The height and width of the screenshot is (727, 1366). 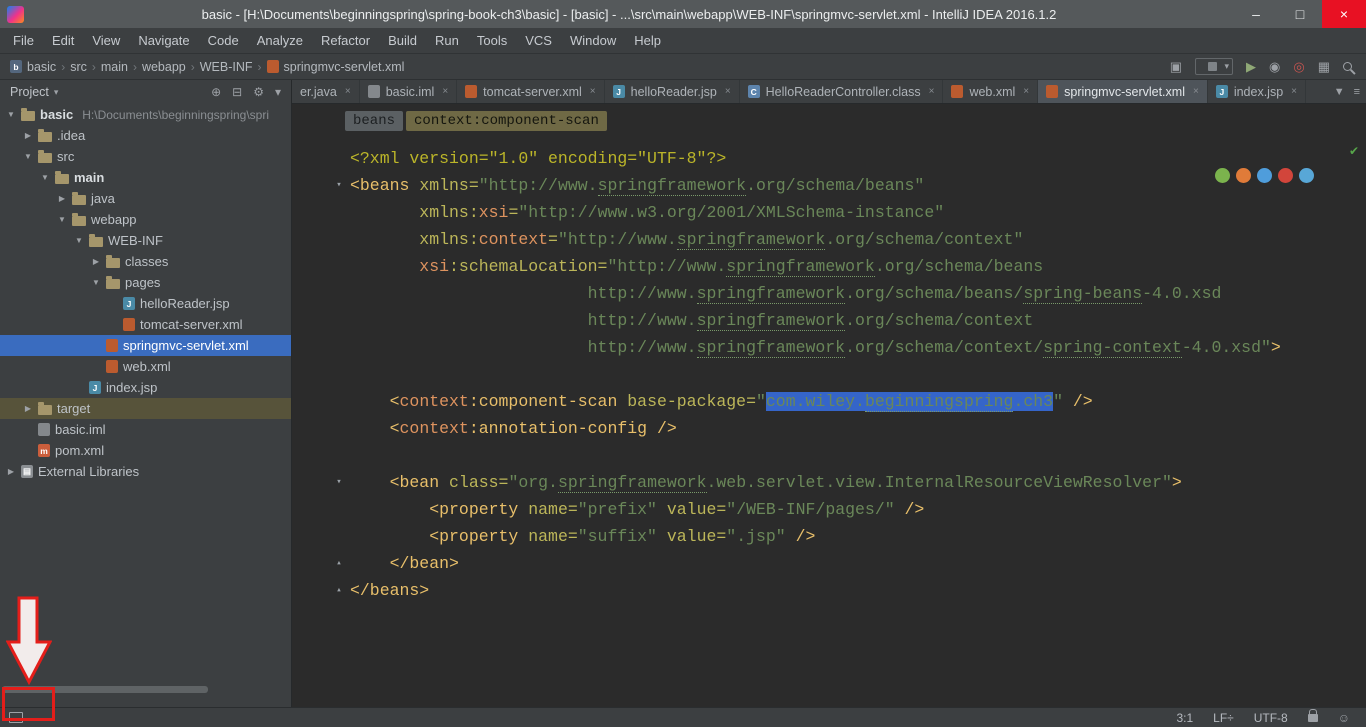 I want to click on editor-tab: tomcat-server.xml ×, so click(x=531, y=91).